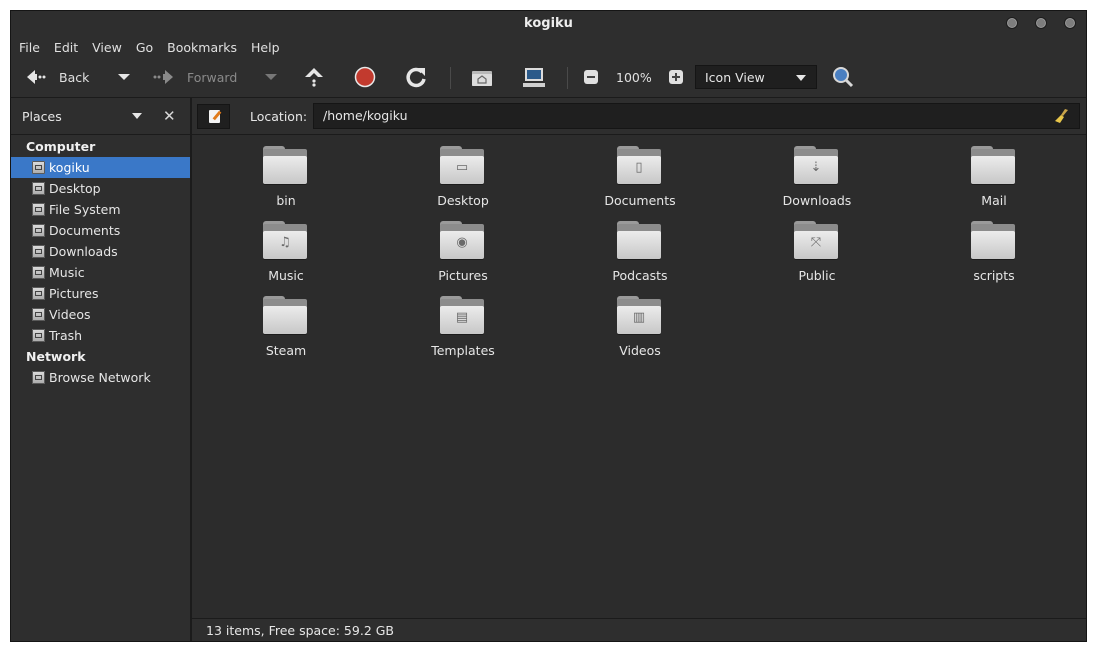 This screenshot has height=653, width=1097. Describe the element at coordinates (100, 335) in the screenshot. I see `sidebar-item-trash: Trash` at that location.